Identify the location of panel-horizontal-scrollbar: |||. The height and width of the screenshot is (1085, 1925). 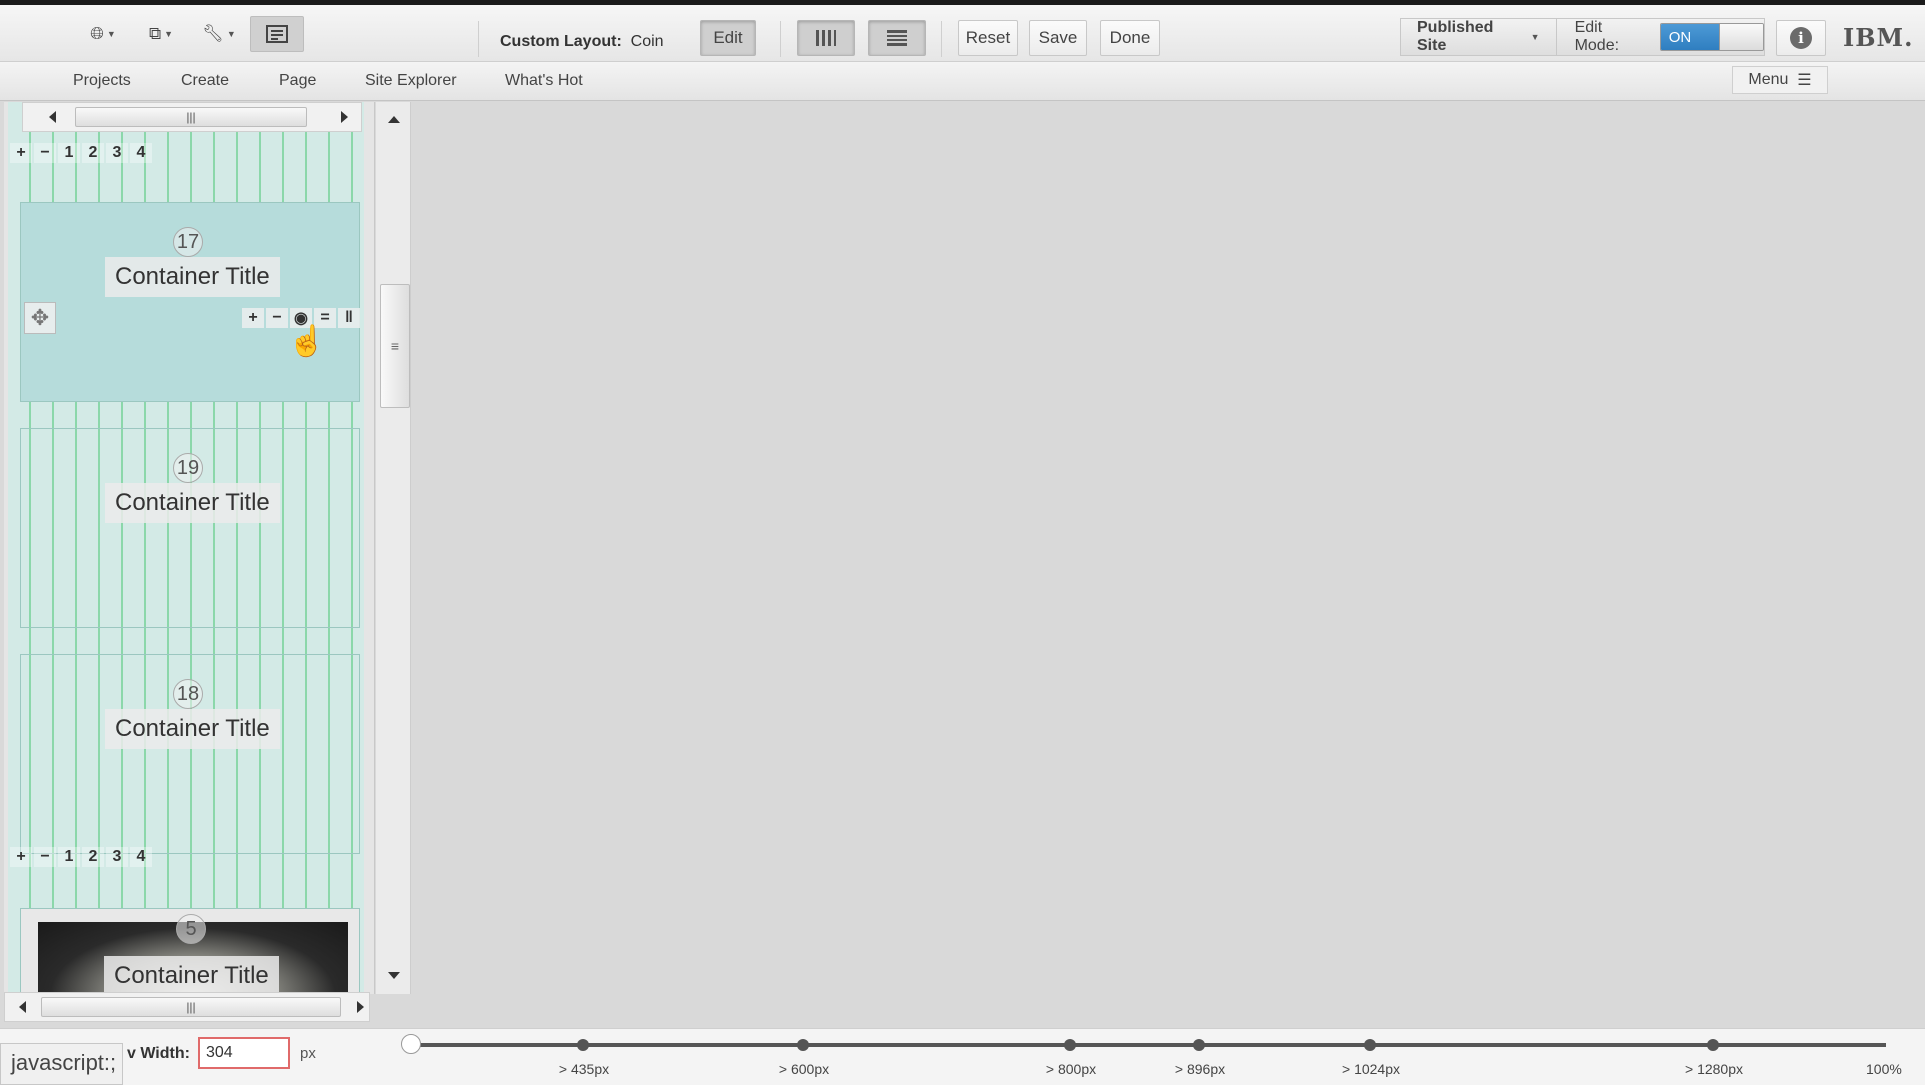
(187, 1007).